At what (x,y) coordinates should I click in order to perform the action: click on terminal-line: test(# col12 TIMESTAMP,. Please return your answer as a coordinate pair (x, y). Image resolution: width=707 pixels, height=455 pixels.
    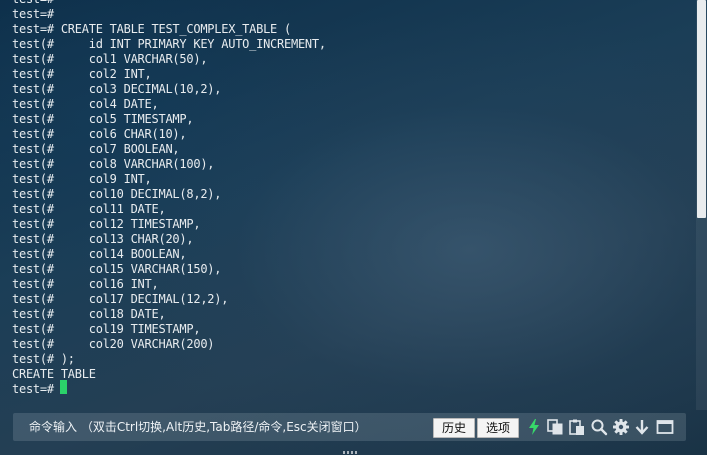
    Looking at the image, I should click on (106, 224).